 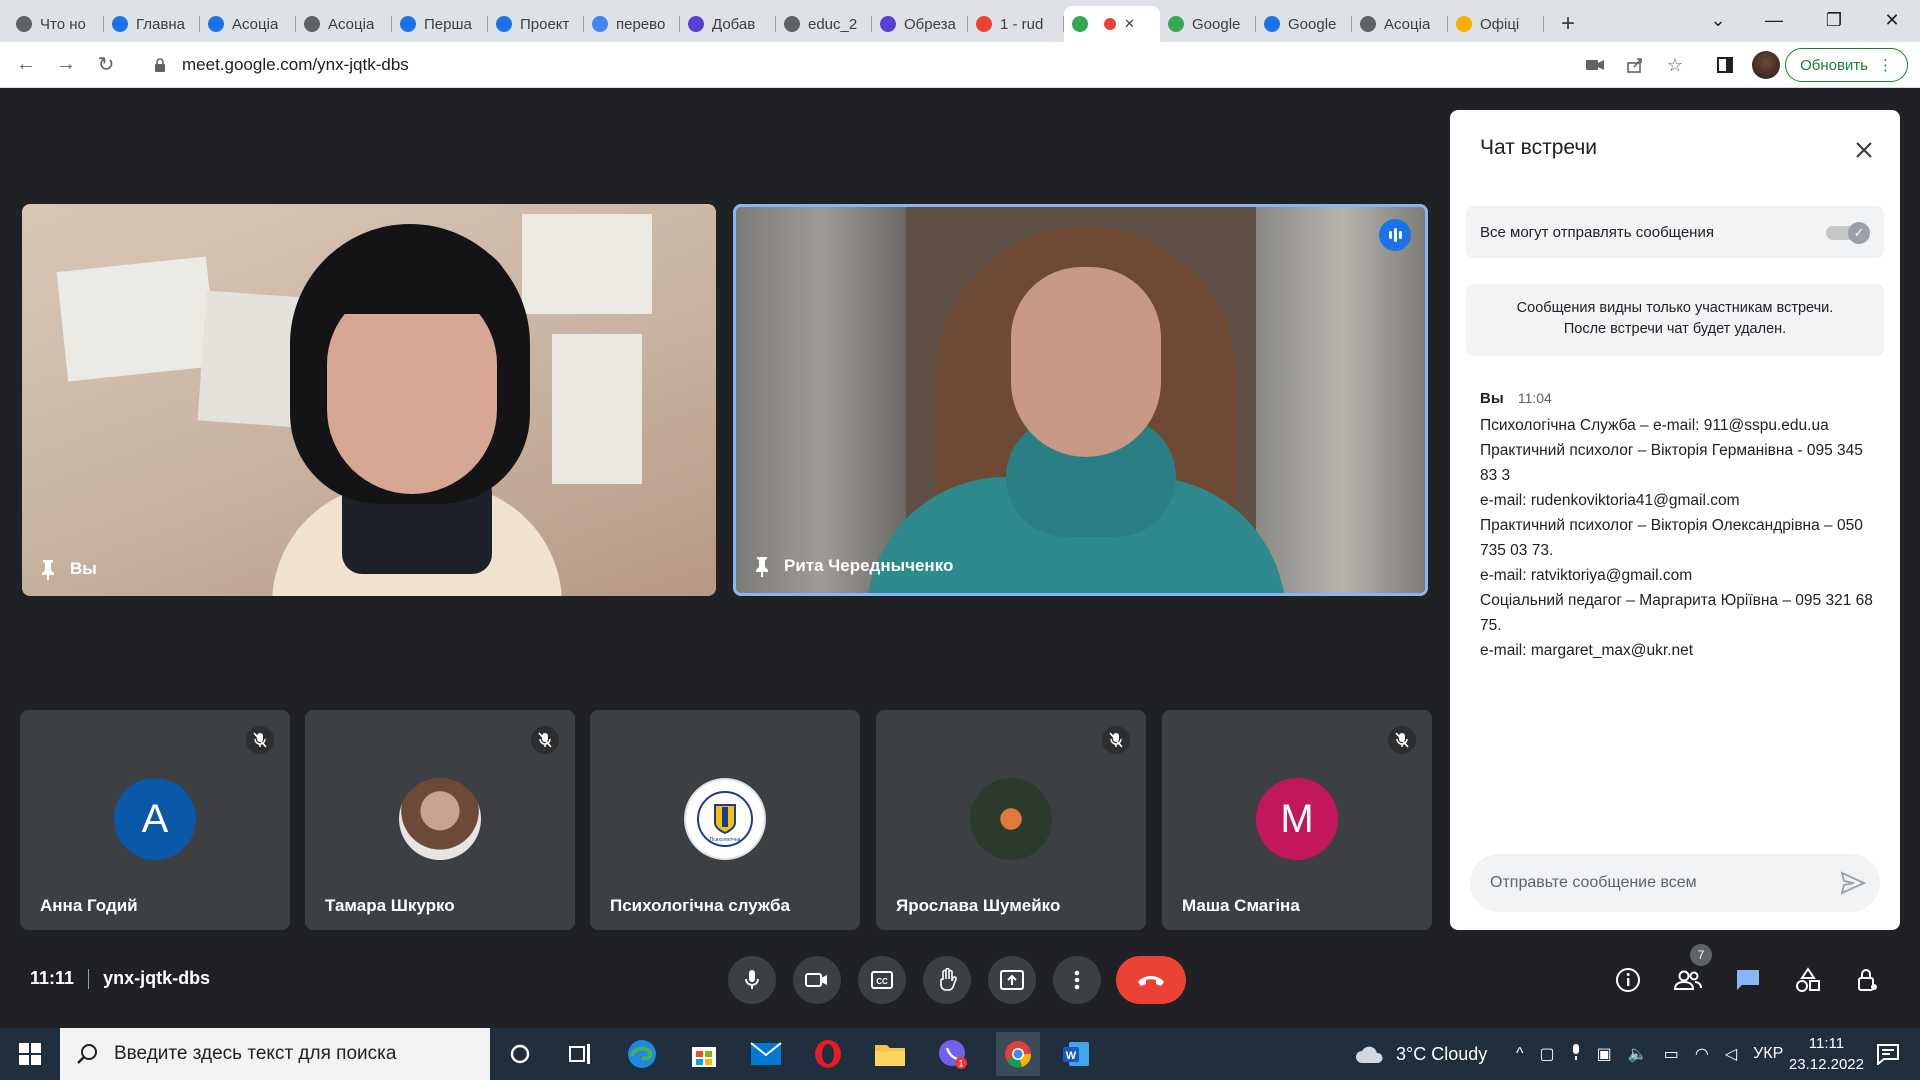 What do you see at coordinates (1500, 24) in the screenshot?
I see `tab-title: Офіці` at bounding box center [1500, 24].